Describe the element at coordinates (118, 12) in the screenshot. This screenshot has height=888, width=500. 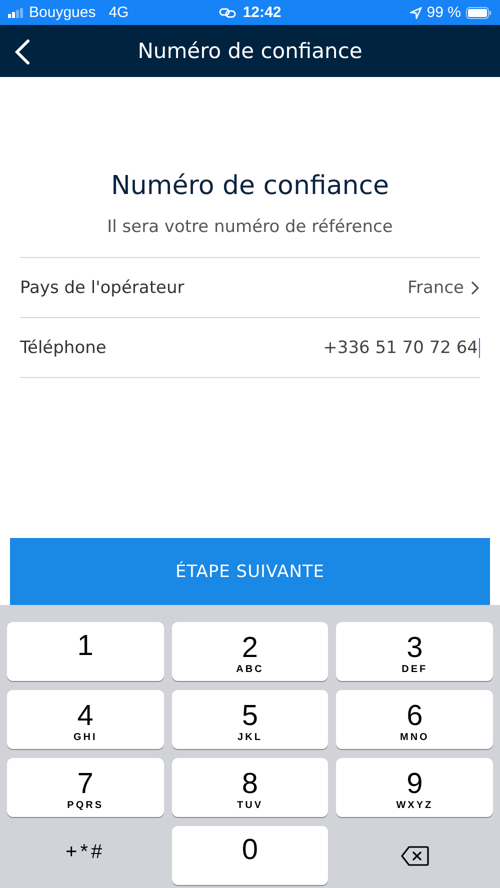
I see `network-type: 4G` at that location.